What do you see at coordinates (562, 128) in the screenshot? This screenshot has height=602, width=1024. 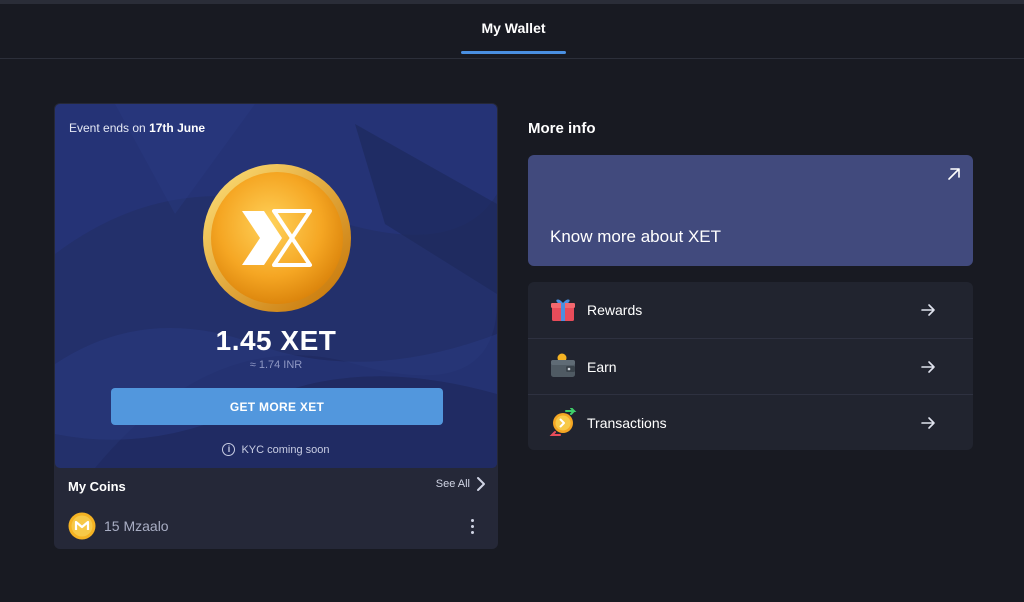 I see `more-info-title: More info` at bounding box center [562, 128].